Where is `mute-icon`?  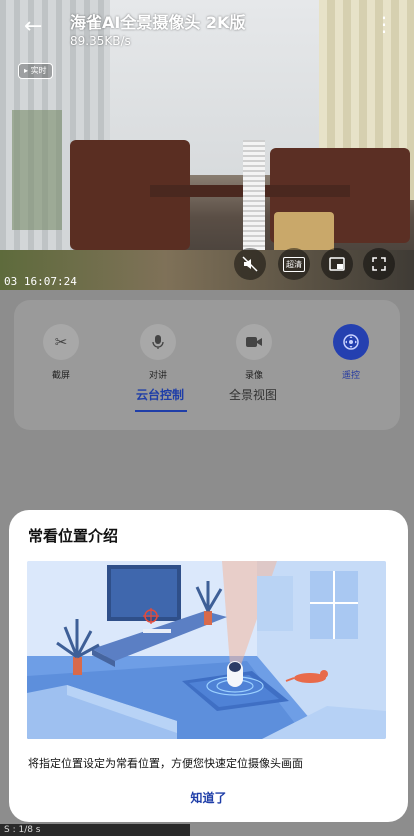
mute-icon is located at coordinates (250, 264).